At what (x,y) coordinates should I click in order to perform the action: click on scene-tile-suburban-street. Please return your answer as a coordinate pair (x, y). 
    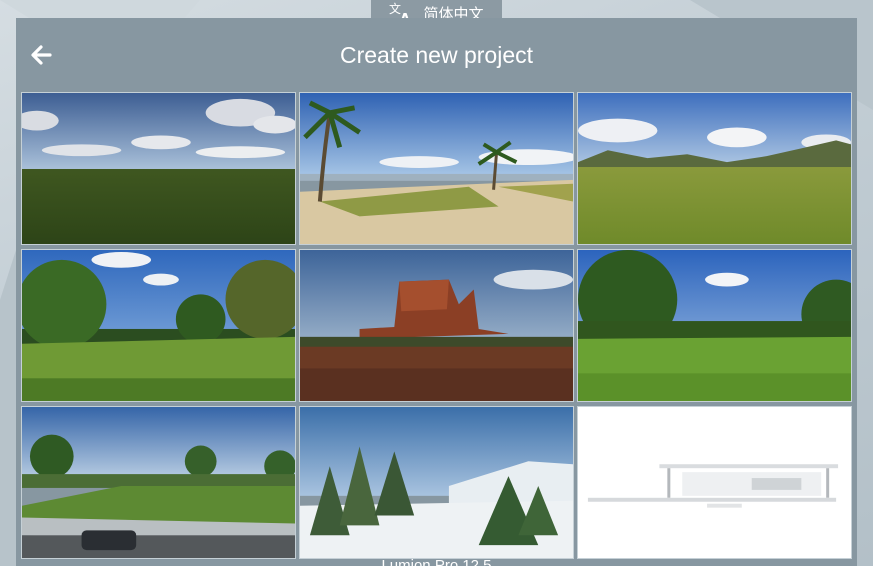
    Looking at the image, I should click on (158, 482).